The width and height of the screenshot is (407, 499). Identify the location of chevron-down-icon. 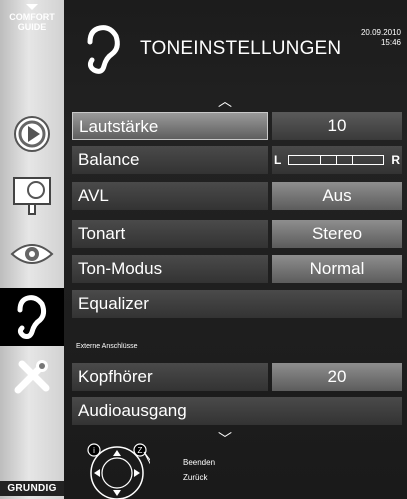
(32, 7).